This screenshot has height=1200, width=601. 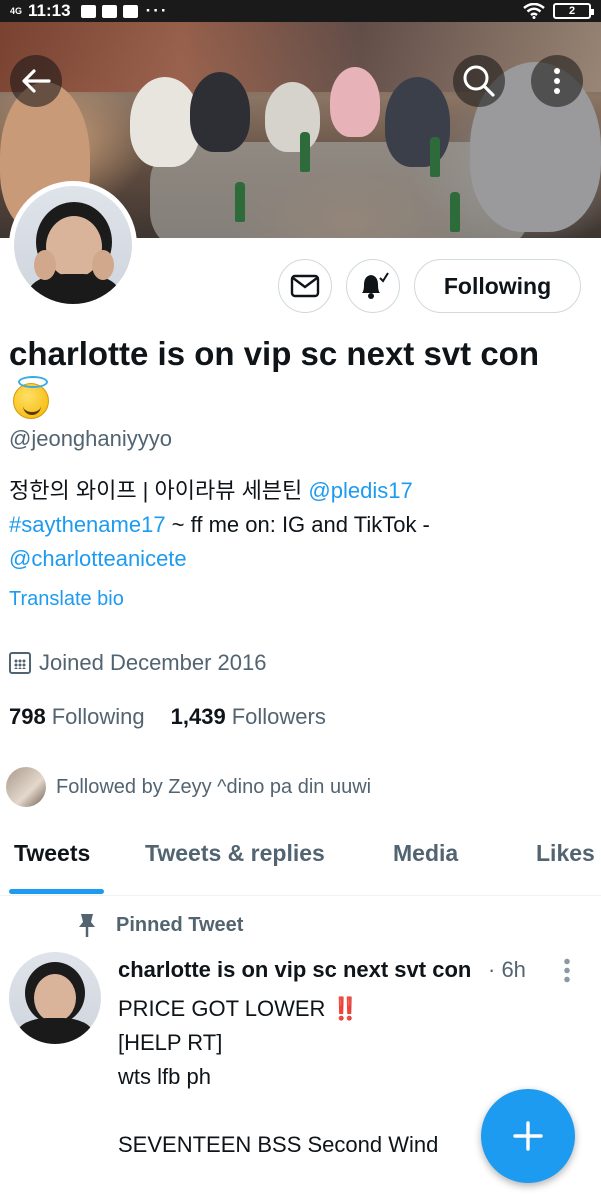 I want to click on bio-text: 정한의 와이프 | 아이라뷰 세븐틴, so click(x=159, y=490).